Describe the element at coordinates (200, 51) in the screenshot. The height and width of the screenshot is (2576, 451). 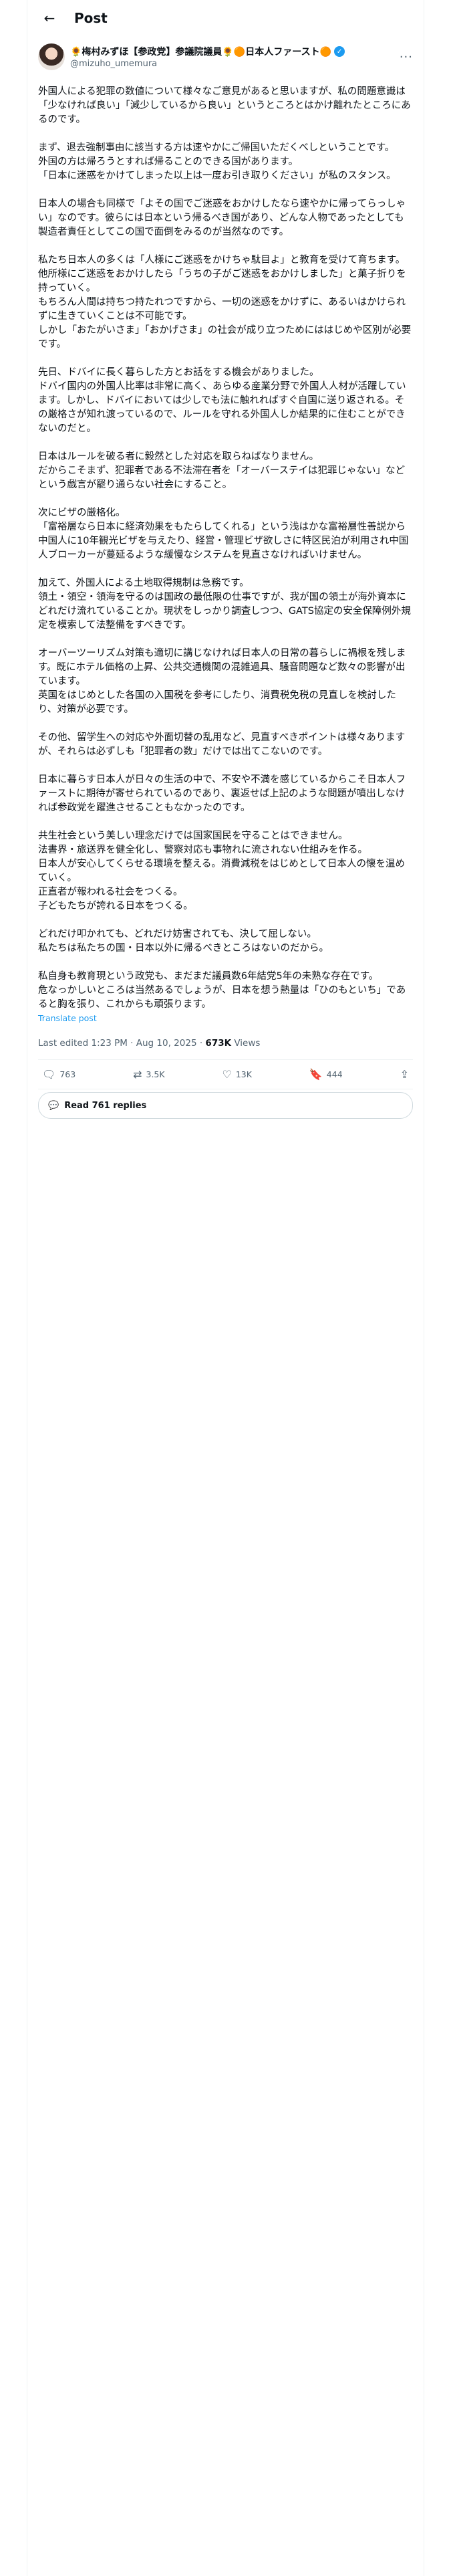
I see `author-display-name: 🌻梅村みずほ【参政党】参議院議員🌻🟠日本人ファースト🟠` at that location.